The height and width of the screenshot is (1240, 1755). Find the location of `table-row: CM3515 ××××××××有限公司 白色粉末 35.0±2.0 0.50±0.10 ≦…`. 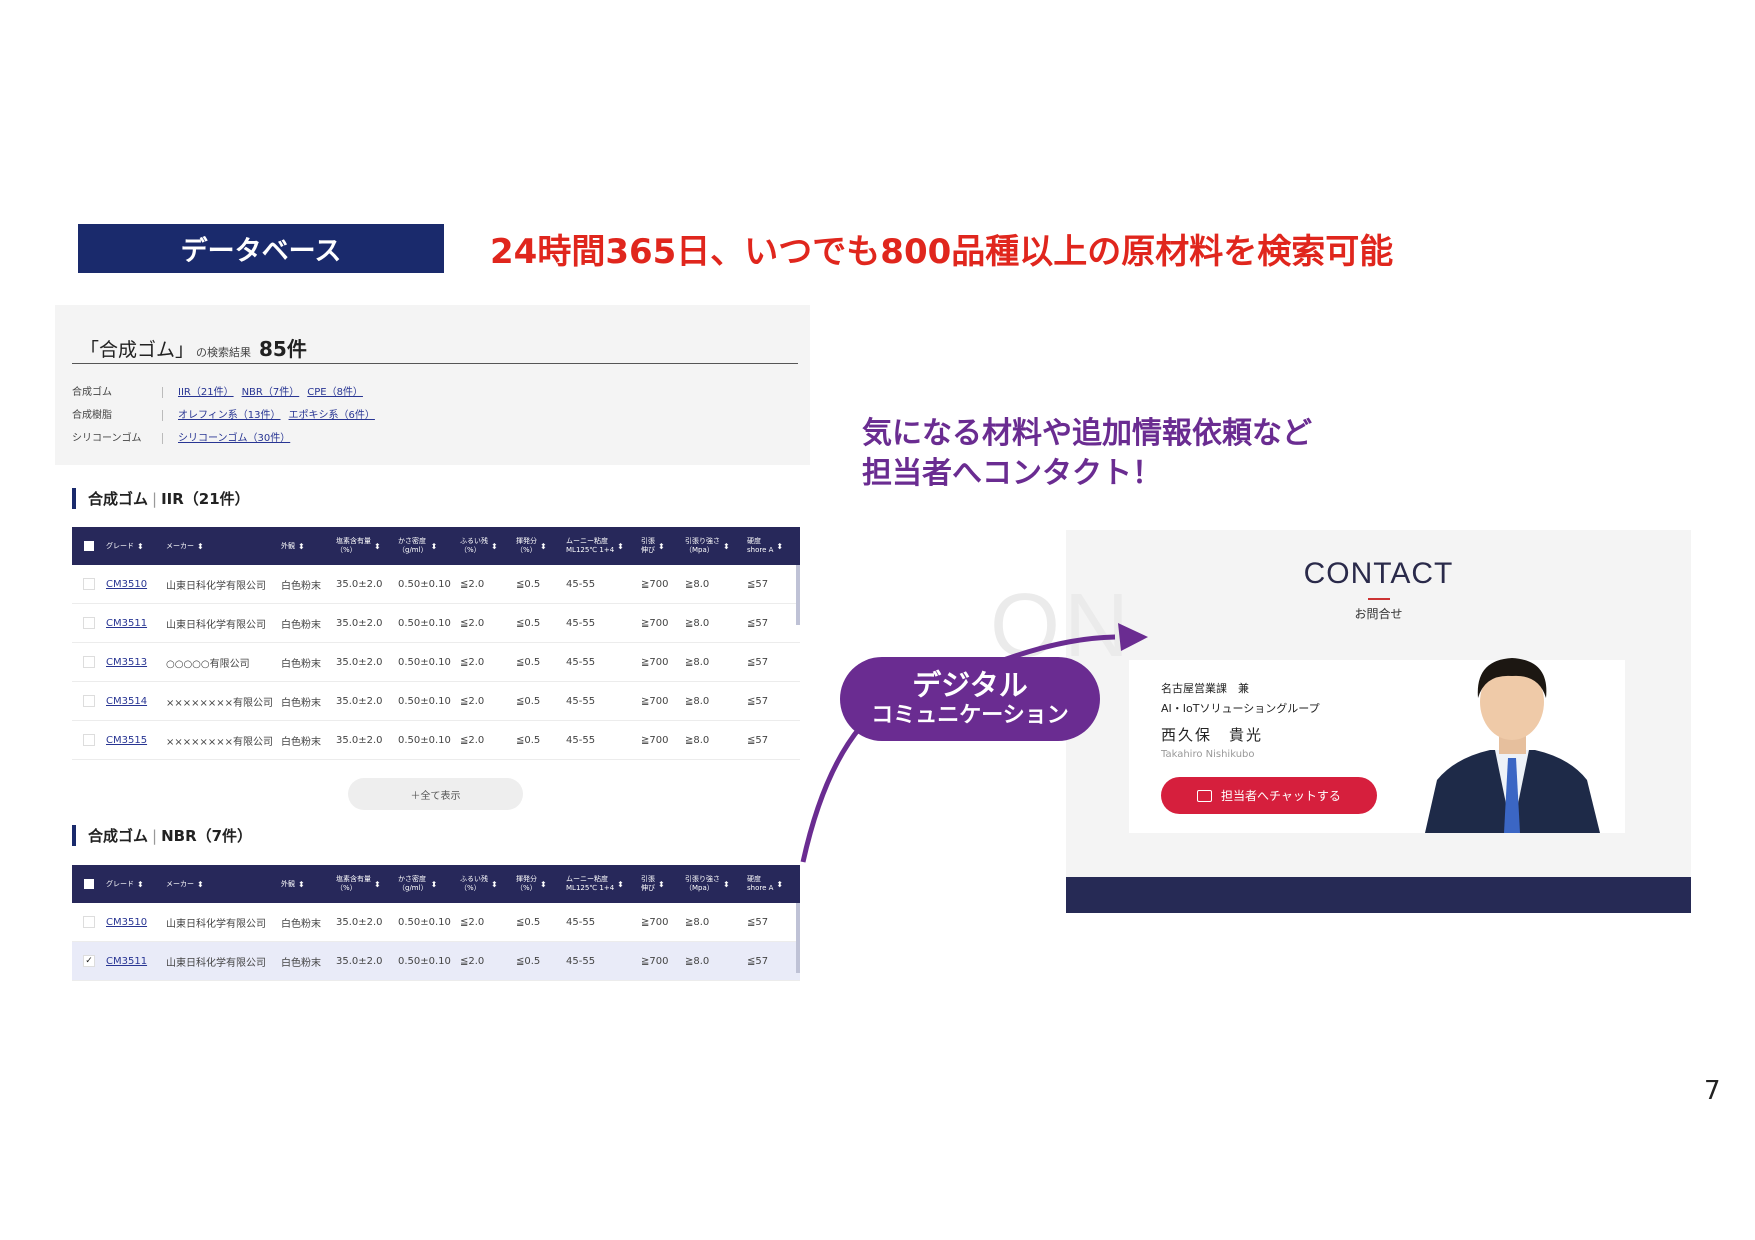

table-row: CM3515 ××××××××有限公司 白色粉末 35.0±2.0 0.50±0.10 ≦… is located at coordinates (436, 740).